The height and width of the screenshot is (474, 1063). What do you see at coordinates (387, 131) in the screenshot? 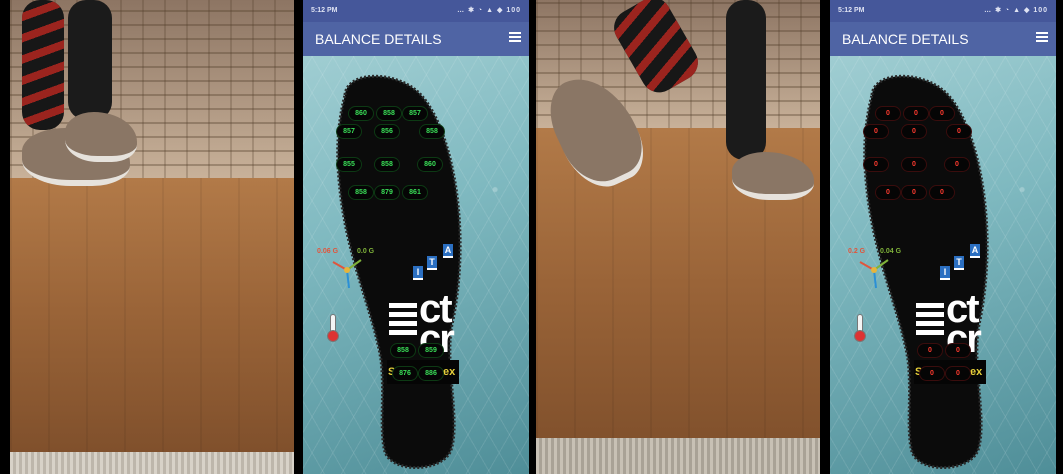
I see `pressure-sensor: 856` at bounding box center [387, 131].